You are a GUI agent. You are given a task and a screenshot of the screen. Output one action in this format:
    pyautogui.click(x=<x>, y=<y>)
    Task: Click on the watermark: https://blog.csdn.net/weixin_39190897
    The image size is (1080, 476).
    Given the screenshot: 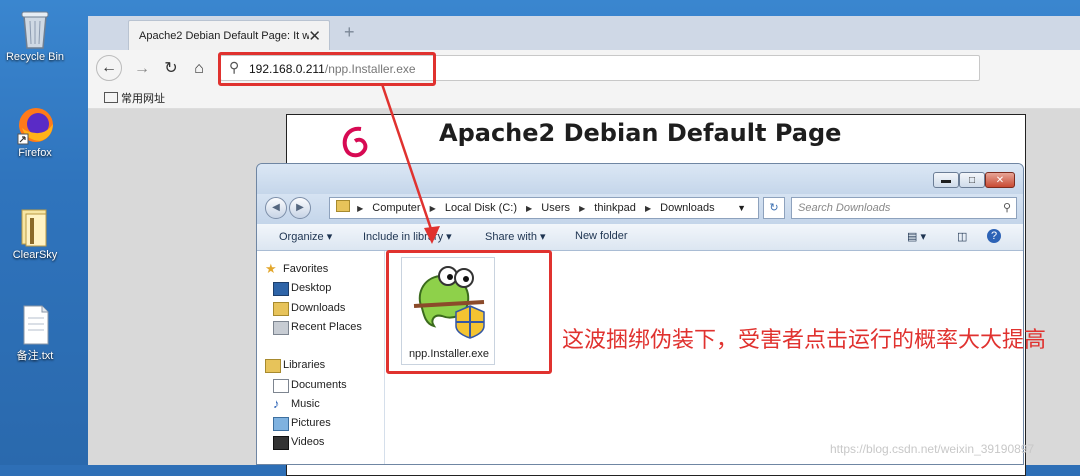 What is the action you would take?
    pyautogui.click(x=932, y=449)
    